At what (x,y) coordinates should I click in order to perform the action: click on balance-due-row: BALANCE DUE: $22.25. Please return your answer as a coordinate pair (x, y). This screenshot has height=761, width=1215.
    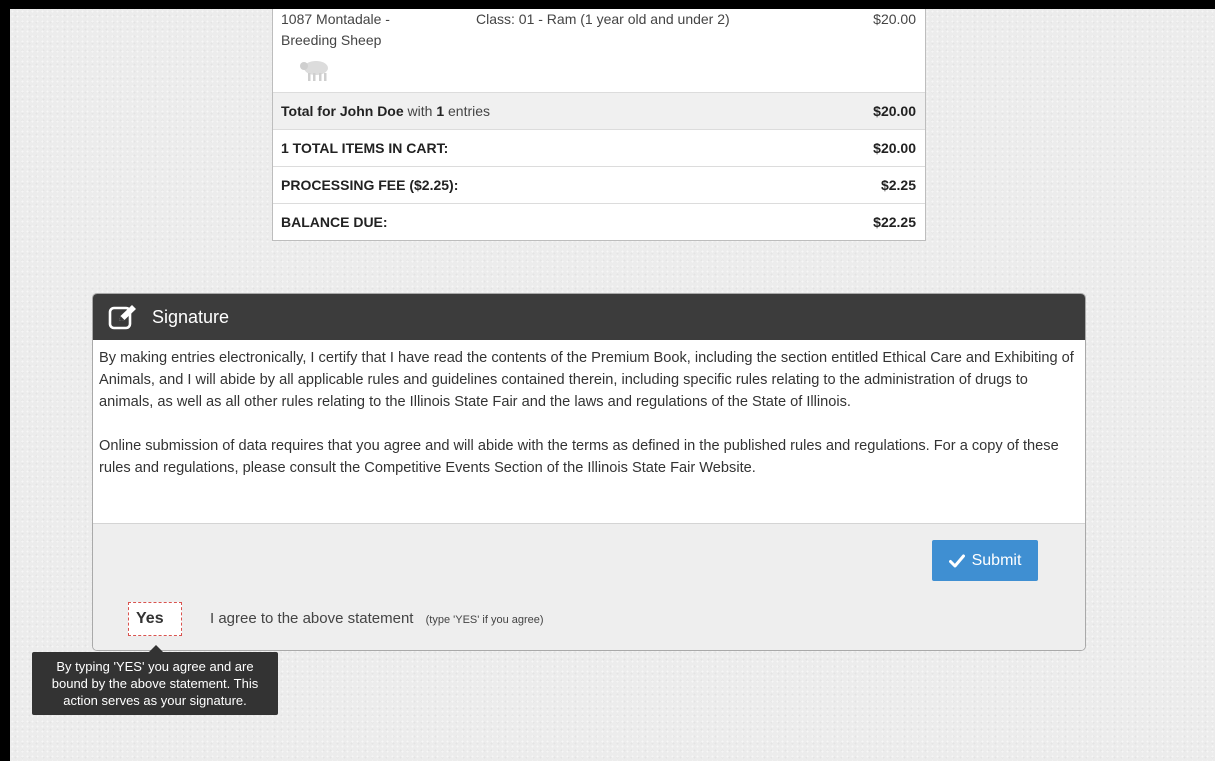
    Looking at the image, I should click on (599, 222).